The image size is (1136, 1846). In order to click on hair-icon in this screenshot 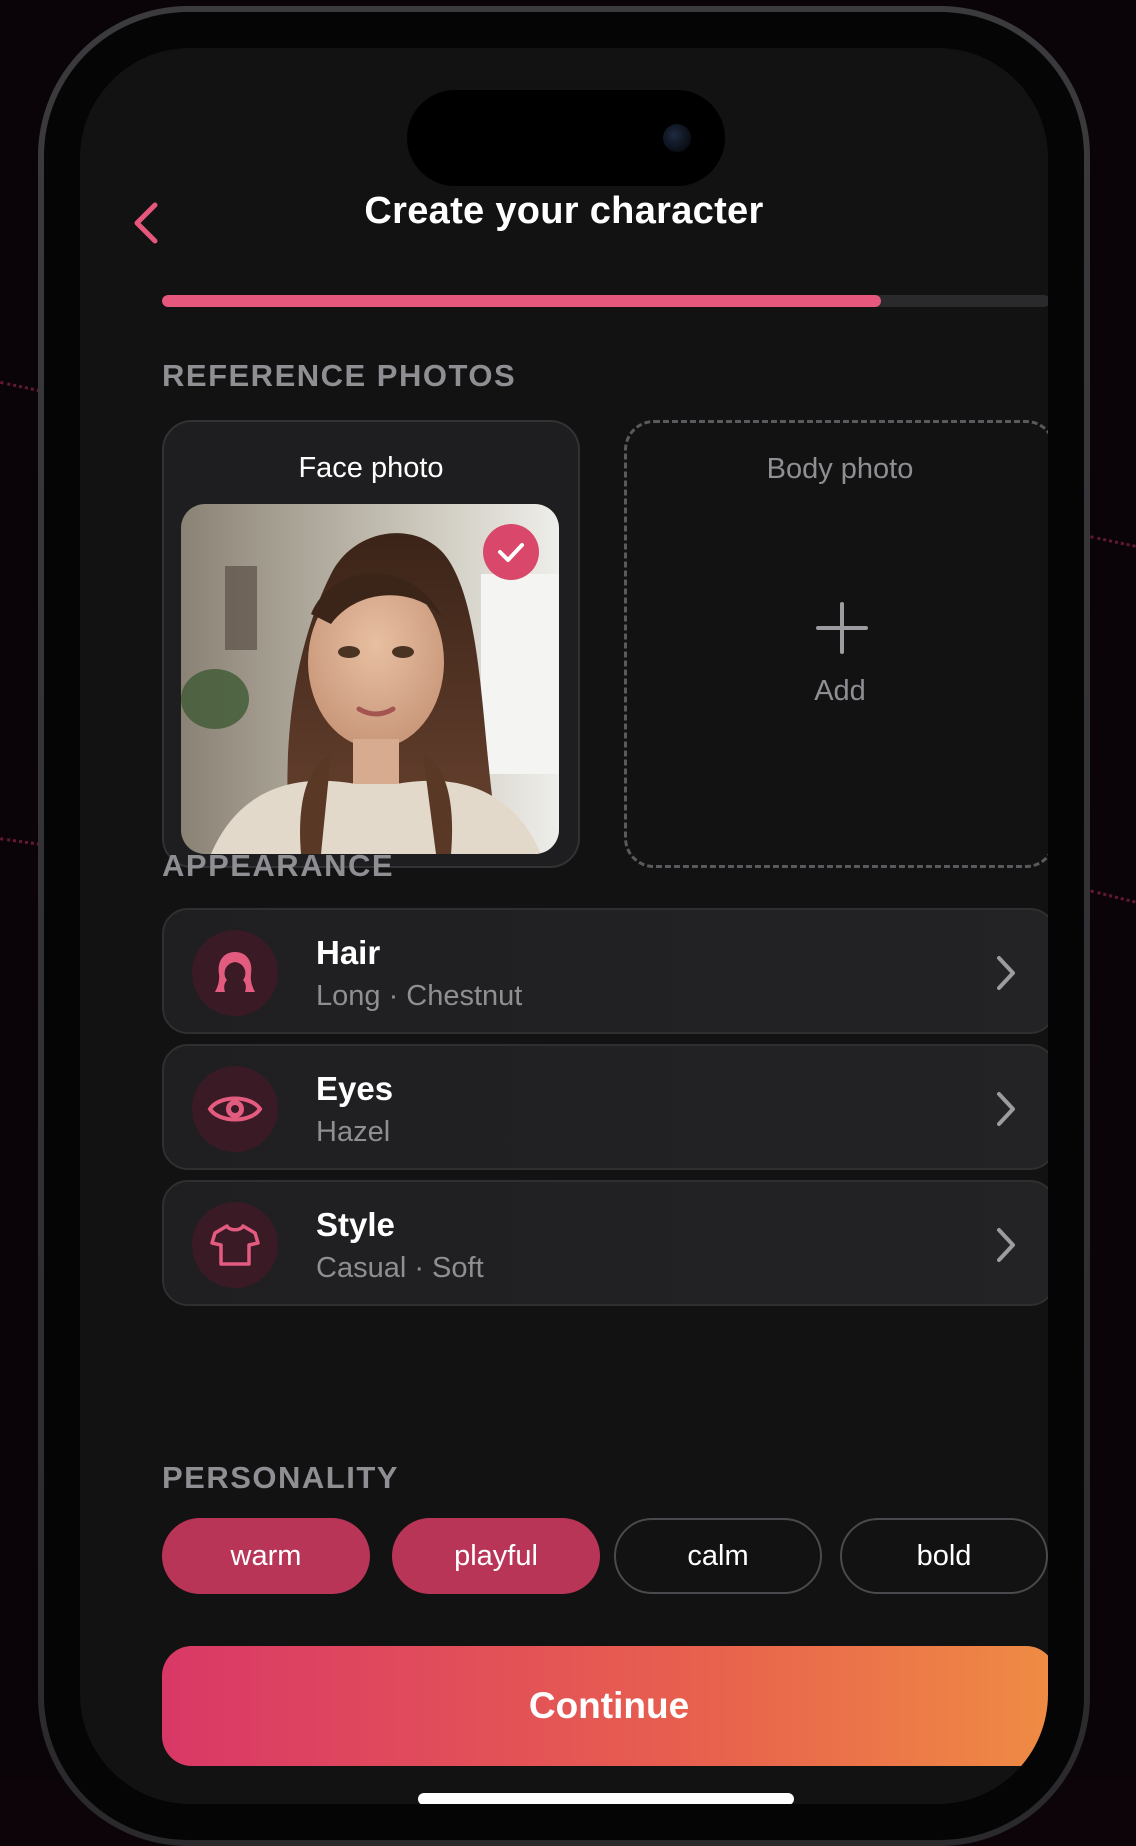, I will do `click(235, 972)`.